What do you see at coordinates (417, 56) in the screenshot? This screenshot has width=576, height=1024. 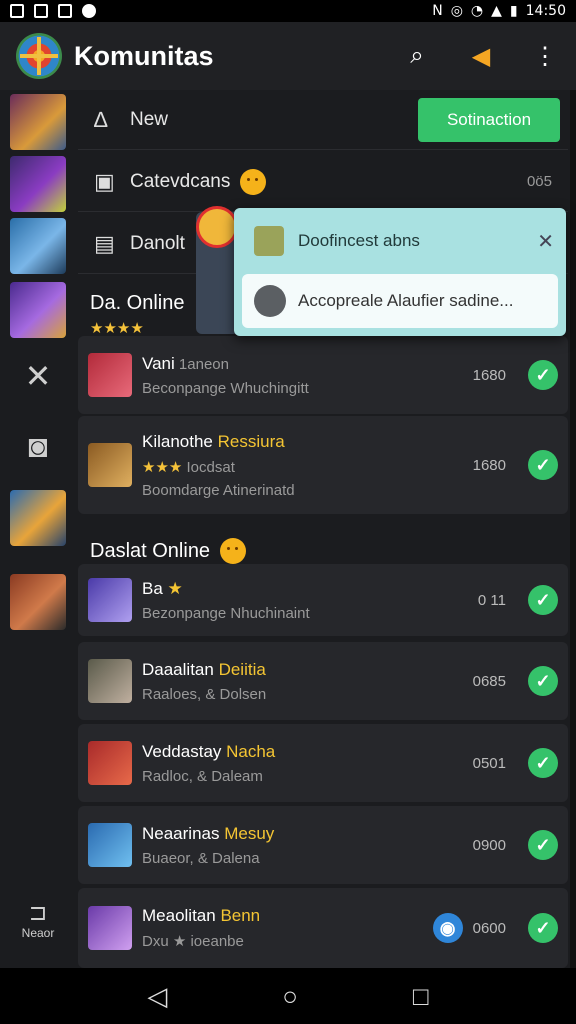 I see `search-icon: ⌕` at bounding box center [417, 56].